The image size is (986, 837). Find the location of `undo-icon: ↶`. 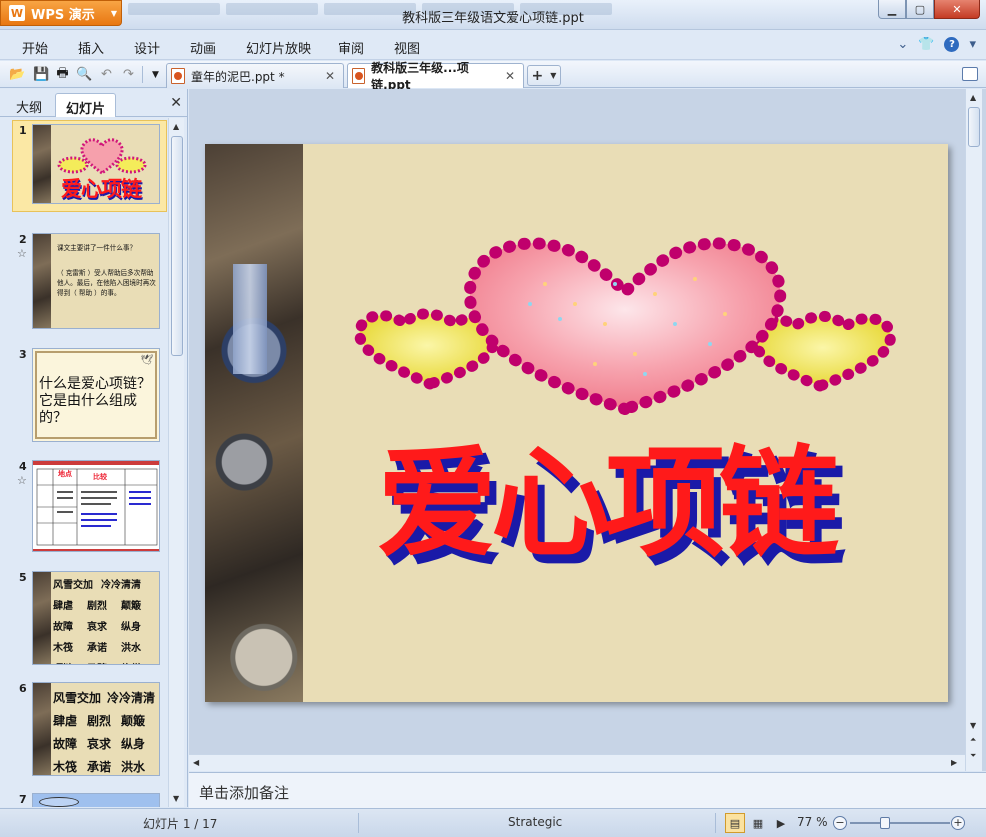

undo-icon: ↶ is located at coordinates (106, 74).